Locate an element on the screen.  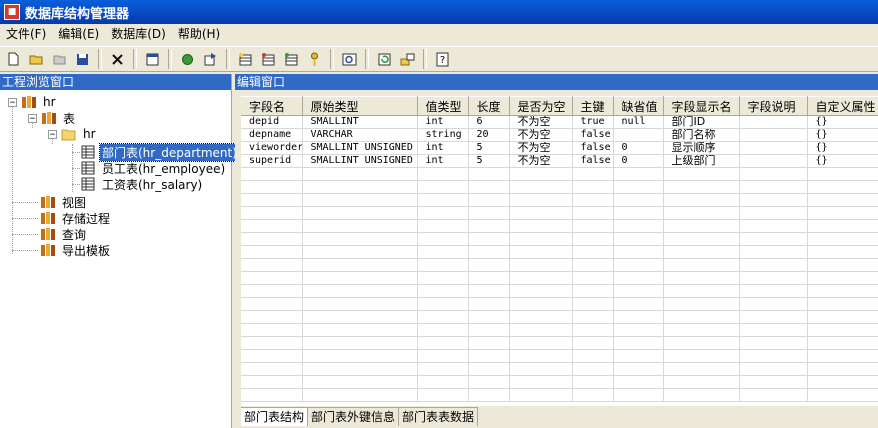
tree-node-tables: − 表 is located at coordinates (52, 118).